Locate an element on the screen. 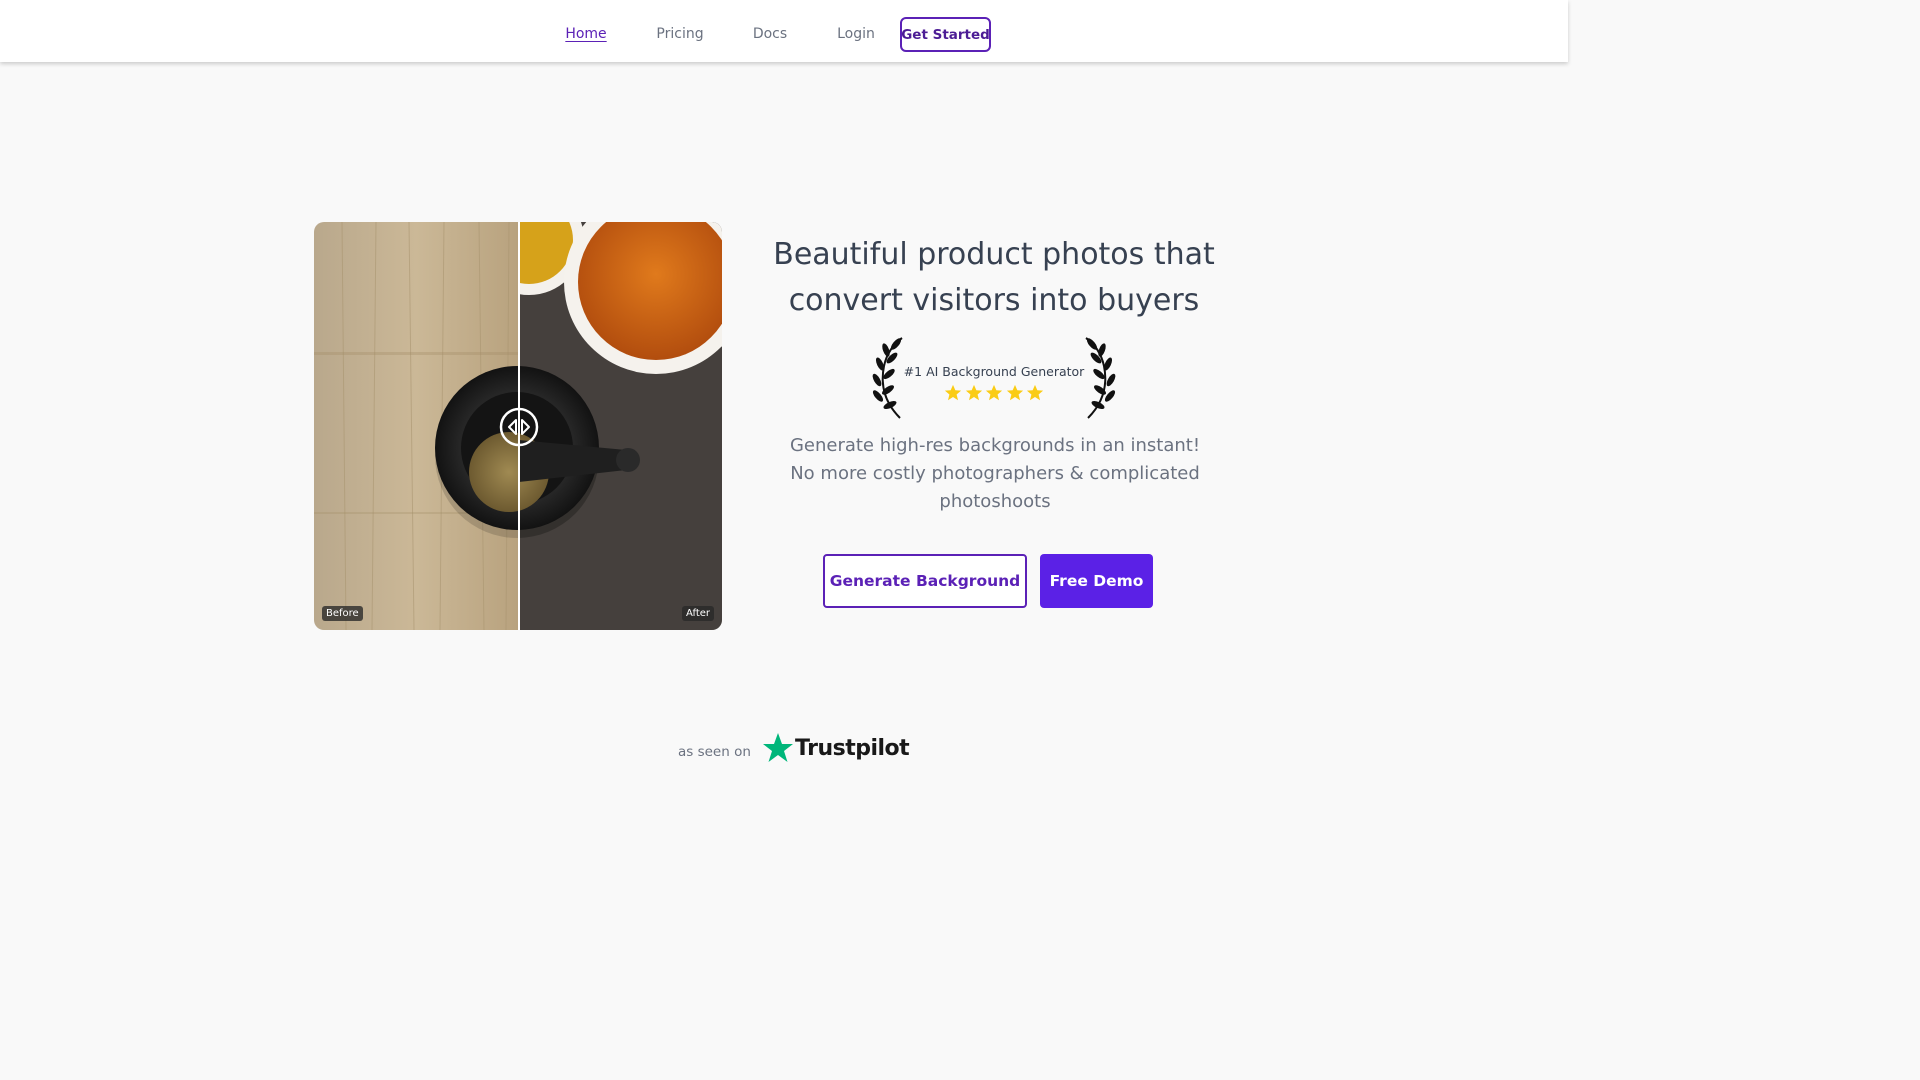 This screenshot has height=1080, width=1920. generate-background-button: Generate Background is located at coordinates (925, 581).